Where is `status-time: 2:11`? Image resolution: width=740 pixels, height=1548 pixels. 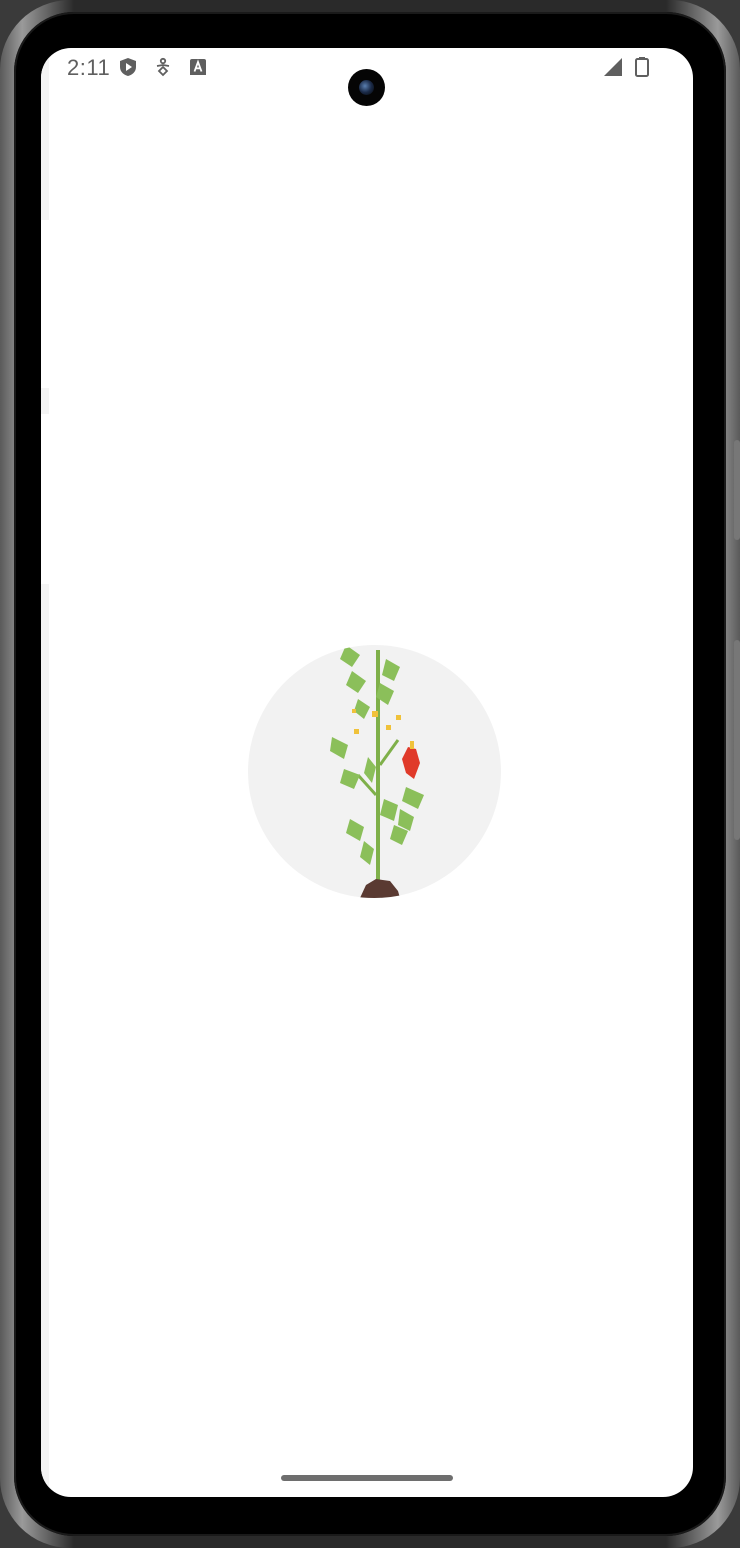 status-time: 2:11 is located at coordinates (89, 67).